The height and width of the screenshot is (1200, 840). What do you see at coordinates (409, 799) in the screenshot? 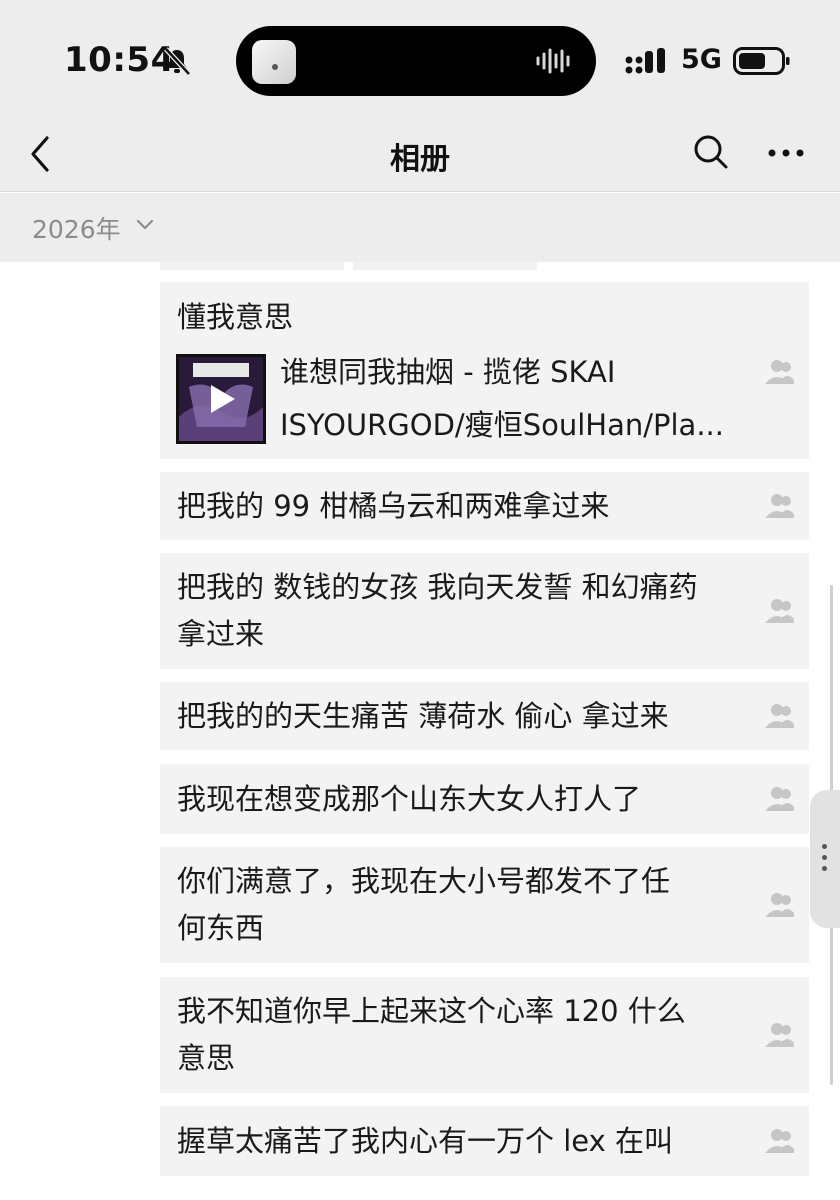
I see `post-text: 我现在想变成那个山东大女人打人了` at bounding box center [409, 799].